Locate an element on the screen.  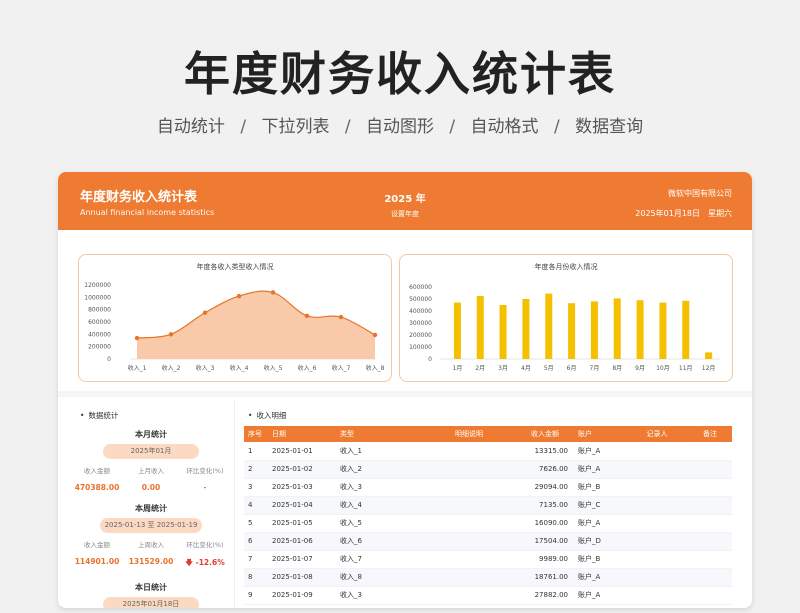
cell-type: 收入_7 is located at coordinates (379, 559).